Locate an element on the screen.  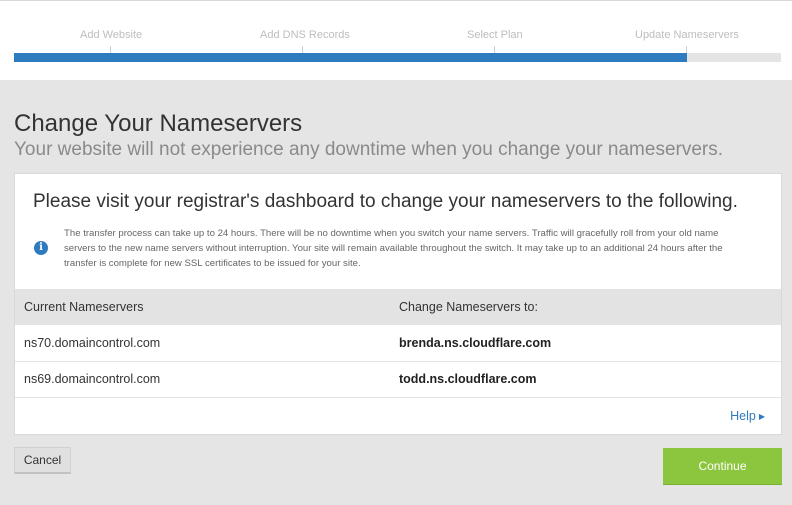
step-add-dns-records: Add DNS Records is located at coordinates (305, 35).